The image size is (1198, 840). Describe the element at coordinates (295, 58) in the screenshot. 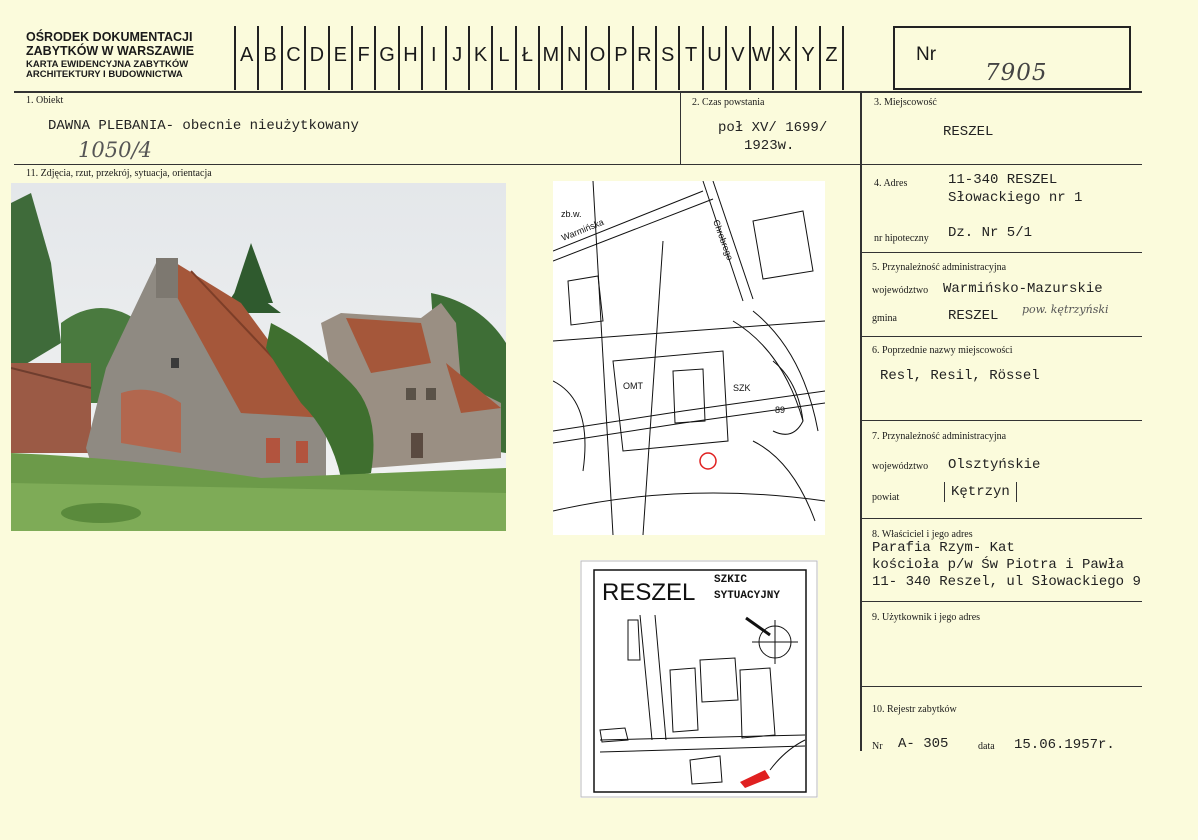

I see `alphabet-letter: C` at that location.